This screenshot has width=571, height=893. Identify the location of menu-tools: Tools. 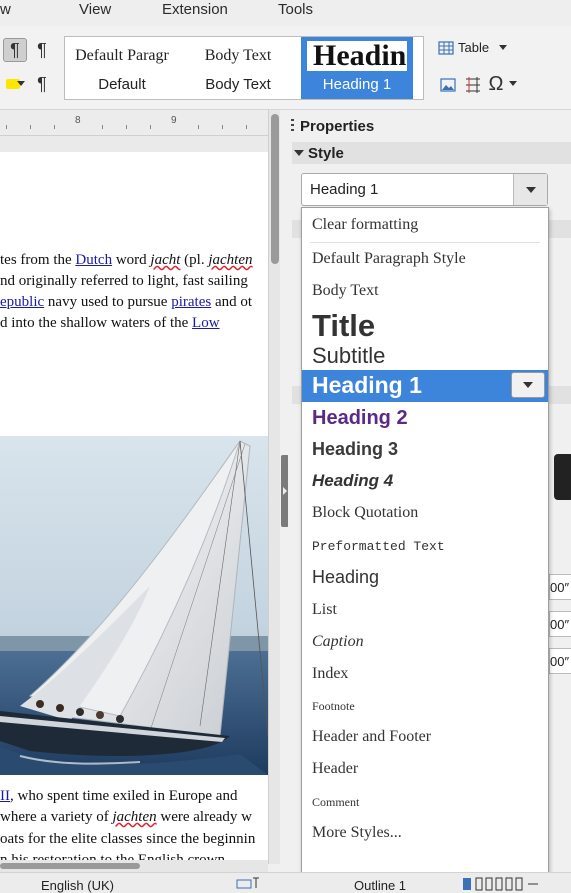
(295, 9).